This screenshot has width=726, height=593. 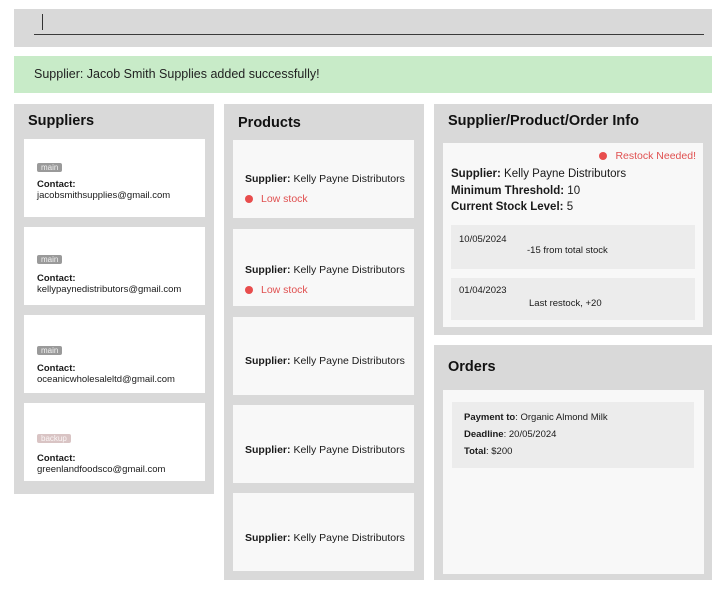 What do you see at coordinates (61, 121) in the screenshot?
I see `suppliers-panel-title: Suppliers` at bounding box center [61, 121].